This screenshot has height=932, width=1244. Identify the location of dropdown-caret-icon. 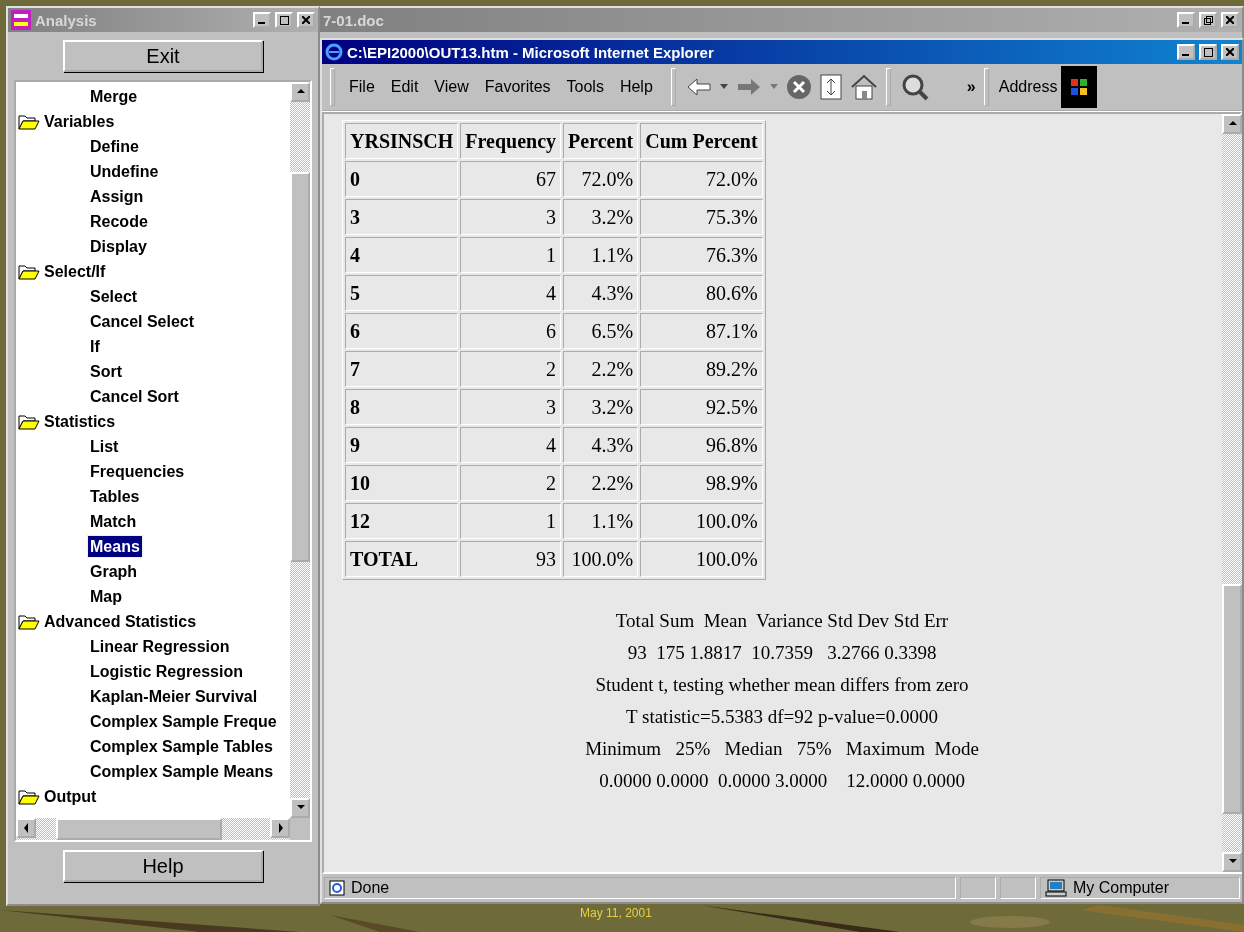
(723, 87).